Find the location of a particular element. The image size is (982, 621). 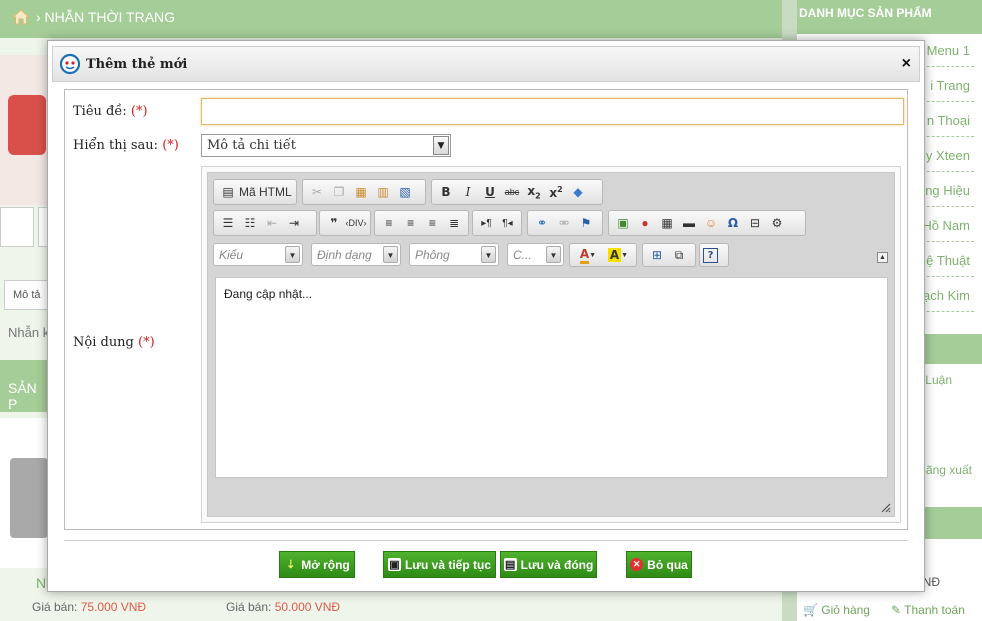

align-center-icon: ≡ is located at coordinates (411, 223).